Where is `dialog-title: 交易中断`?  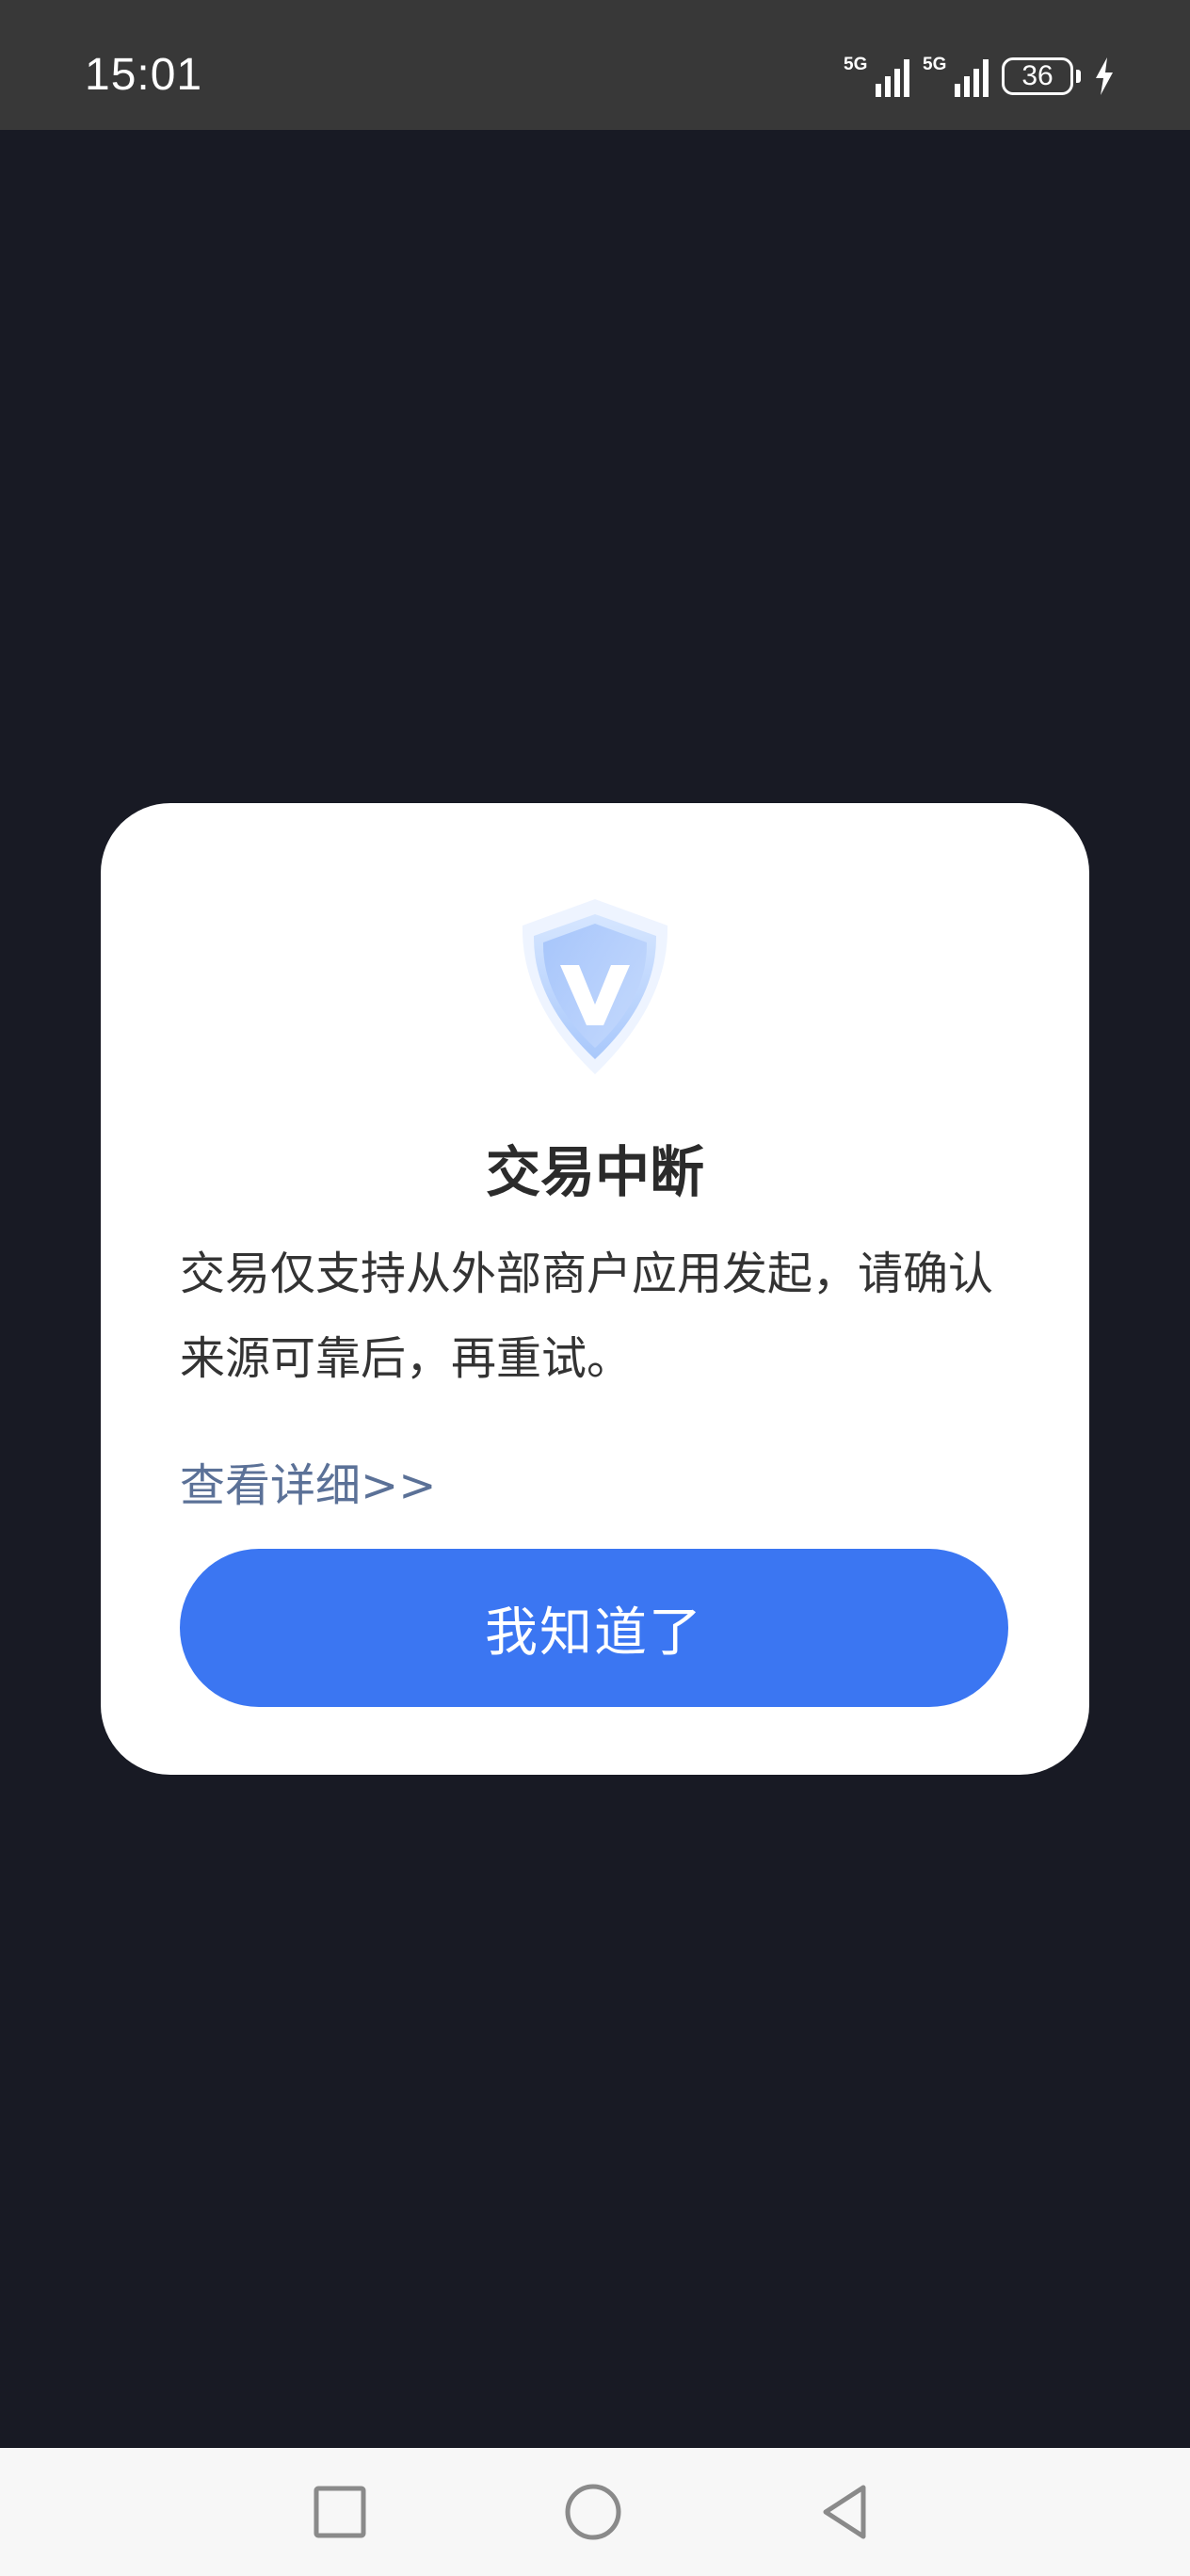 dialog-title: 交易中断 is located at coordinates (594, 1172).